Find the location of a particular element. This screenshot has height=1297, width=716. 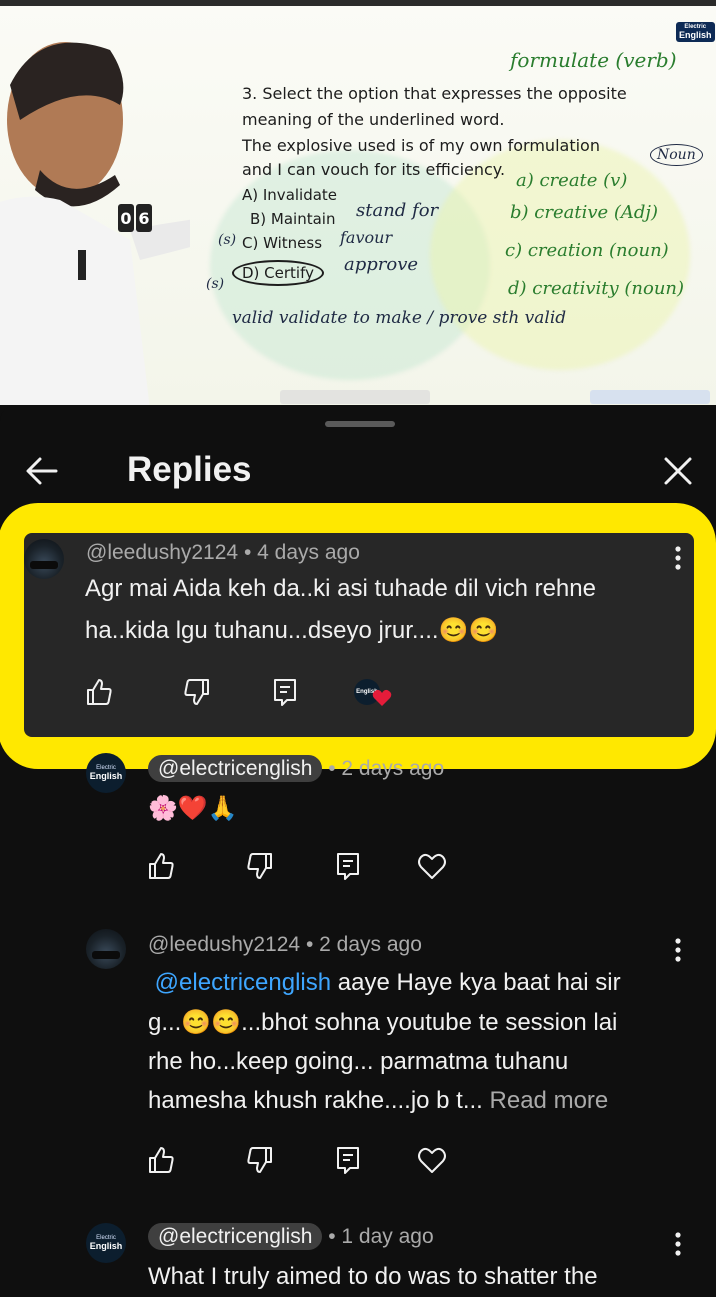

teacher-figure is located at coordinates (95, 223).